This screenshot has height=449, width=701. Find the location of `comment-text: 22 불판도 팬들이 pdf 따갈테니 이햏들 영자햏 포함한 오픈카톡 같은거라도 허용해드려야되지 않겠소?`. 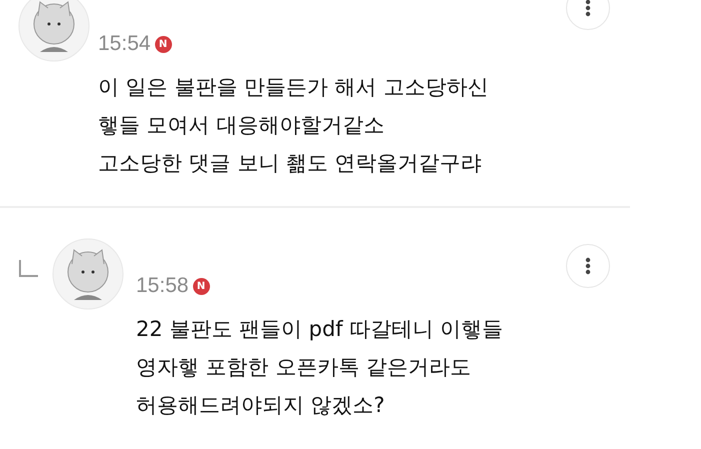

comment-text: 22 불판도 팬들이 pdf 따갈테니 이햏들 영자햏 포함한 오픈카톡 같은거라도 허용해드려야되지 않겠소? is located at coordinates (320, 367).